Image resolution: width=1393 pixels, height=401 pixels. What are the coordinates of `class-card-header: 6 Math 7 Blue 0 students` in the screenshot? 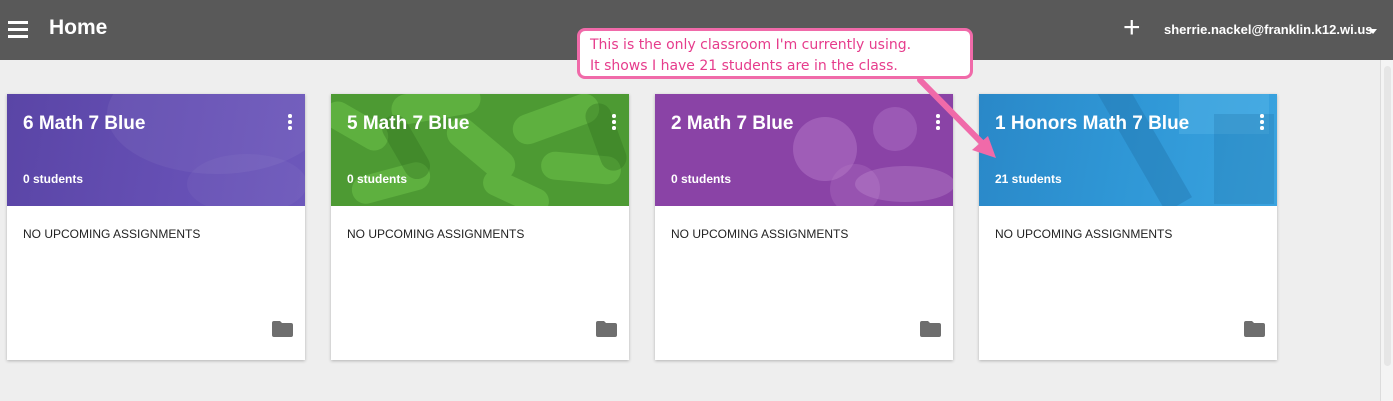 It's located at (156, 150).